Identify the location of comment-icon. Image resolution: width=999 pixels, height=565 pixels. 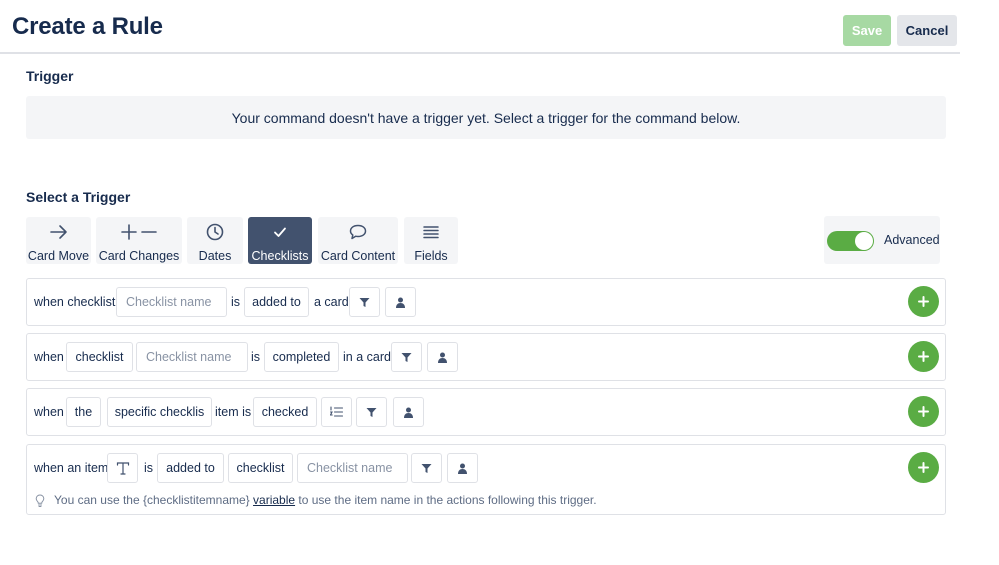
(358, 232).